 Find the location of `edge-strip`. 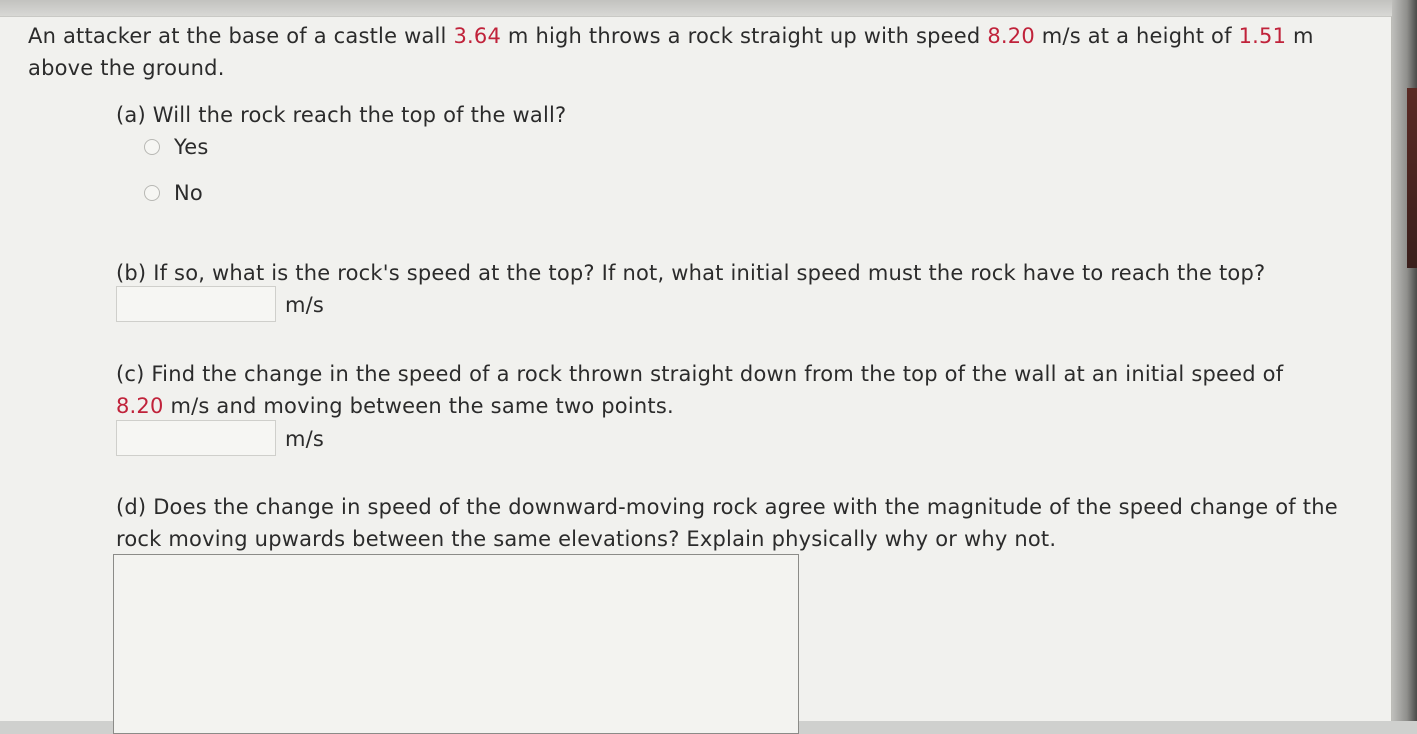

edge-strip is located at coordinates (1412, 178).